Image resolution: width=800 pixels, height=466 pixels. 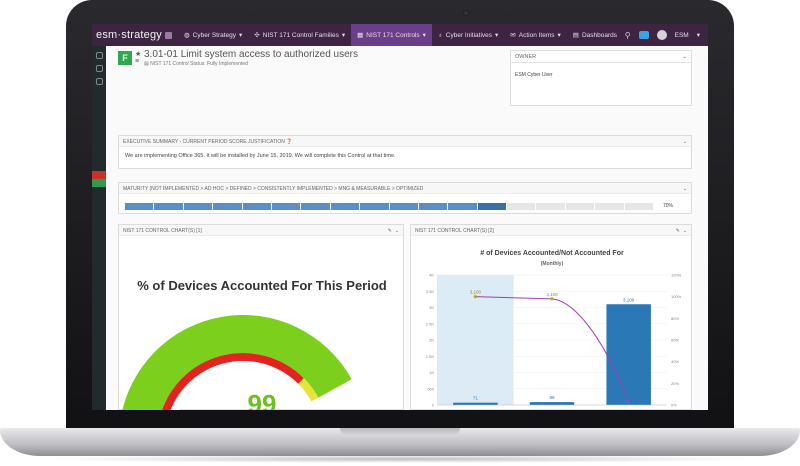 What do you see at coordinates (168, 35) in the screenshot?
I see `logo-badge-icon` at bounding box center [168, 35].